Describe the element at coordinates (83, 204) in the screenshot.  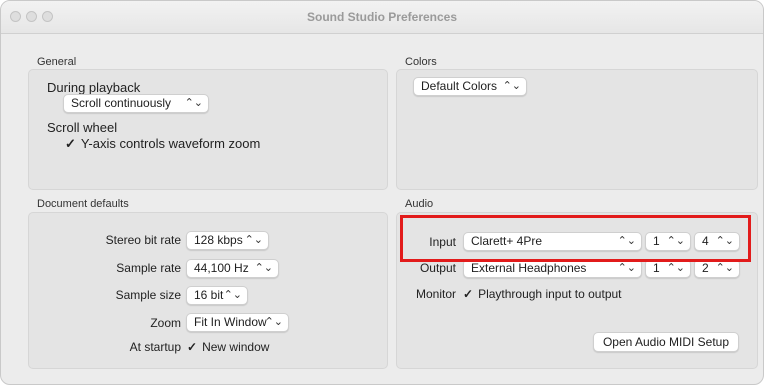
I see `document-defaults-group-label: Document defaults` at that location.